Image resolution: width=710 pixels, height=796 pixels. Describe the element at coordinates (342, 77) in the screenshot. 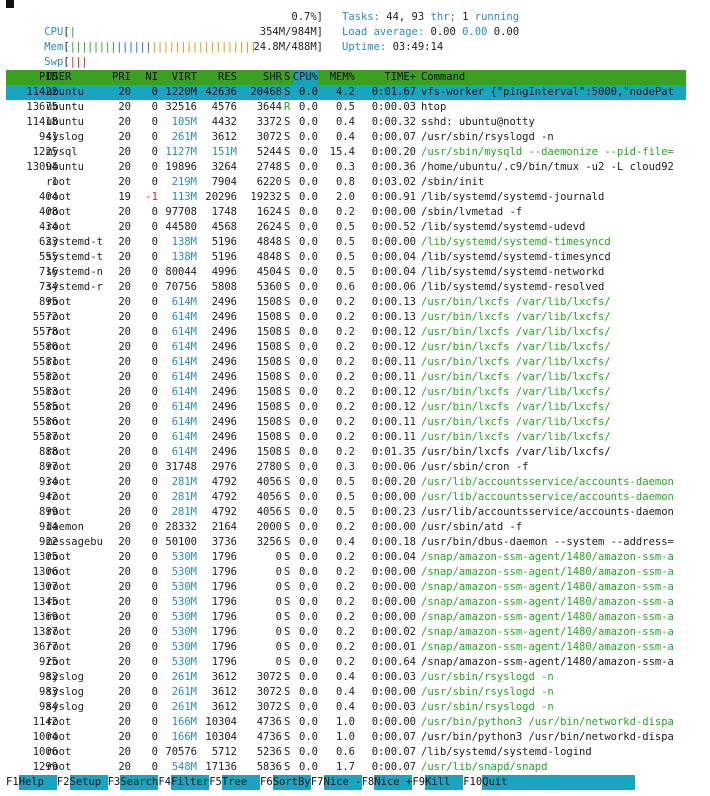

I see `col-mem: MEM%` at that location.